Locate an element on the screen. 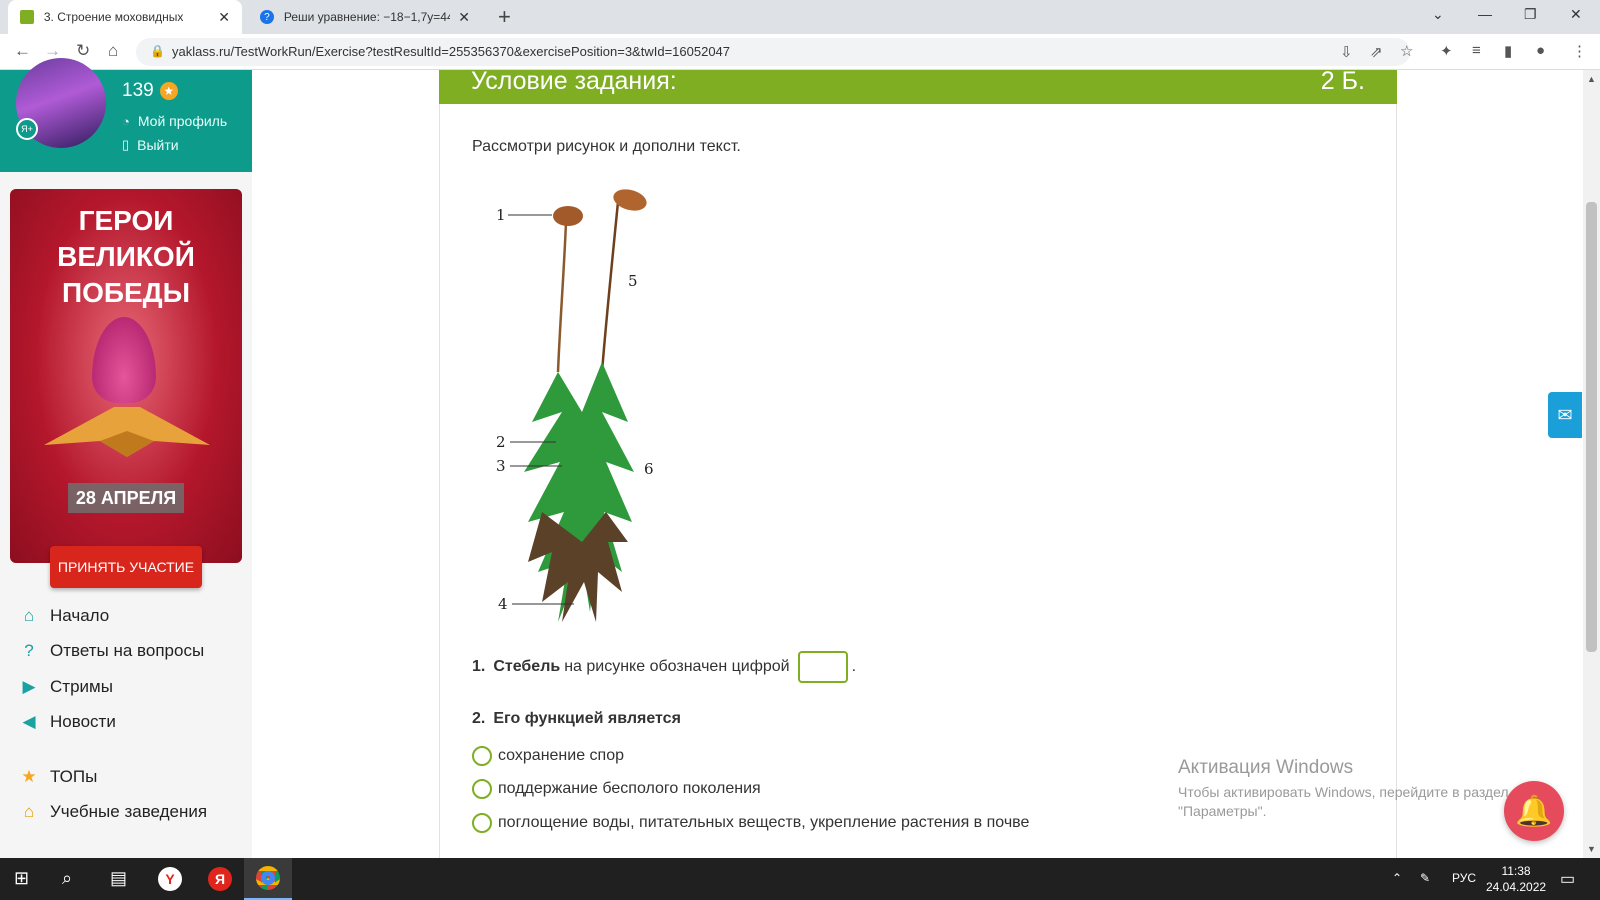 The image size is (1600, 900). task-header: Условие задания: 2 Б. is located at coordinates (918, 85).